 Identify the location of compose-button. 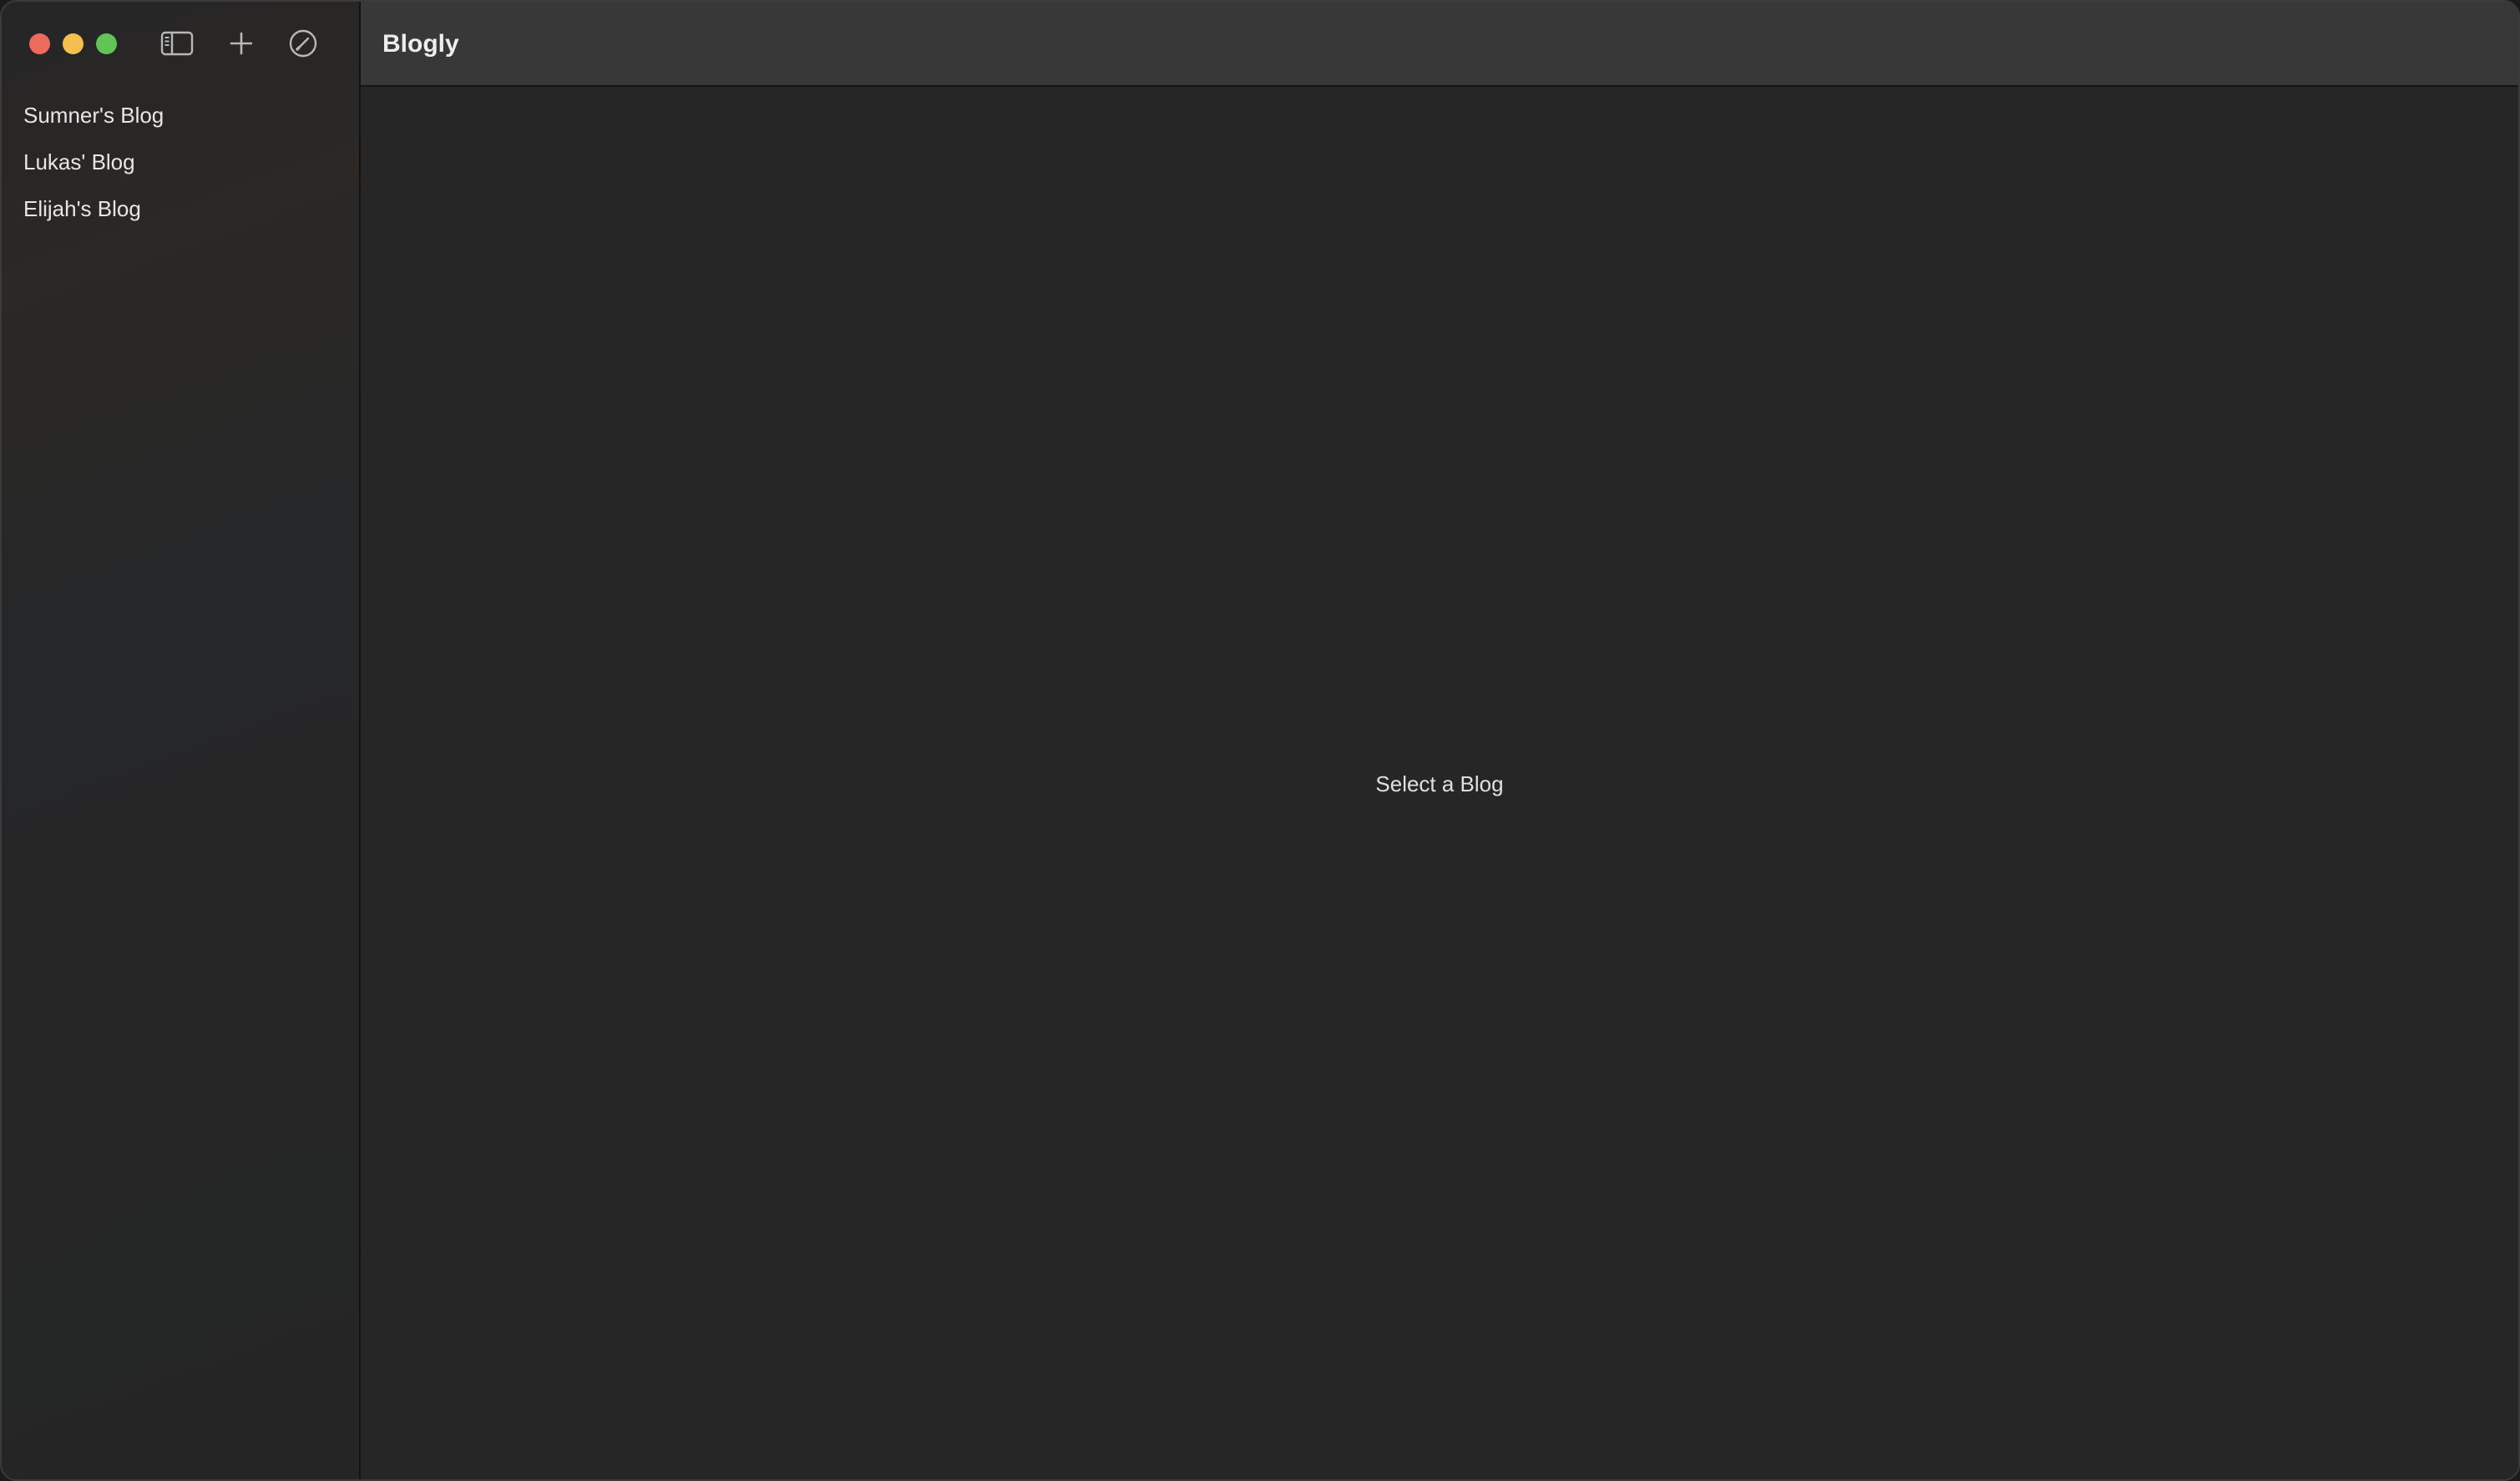
(303, 43).